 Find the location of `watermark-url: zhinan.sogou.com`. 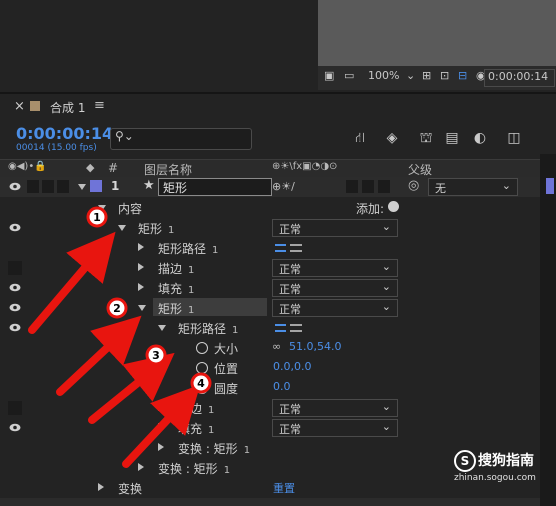

watermark-url: zhinan.sogou.com is located at coordinates (495, 478).